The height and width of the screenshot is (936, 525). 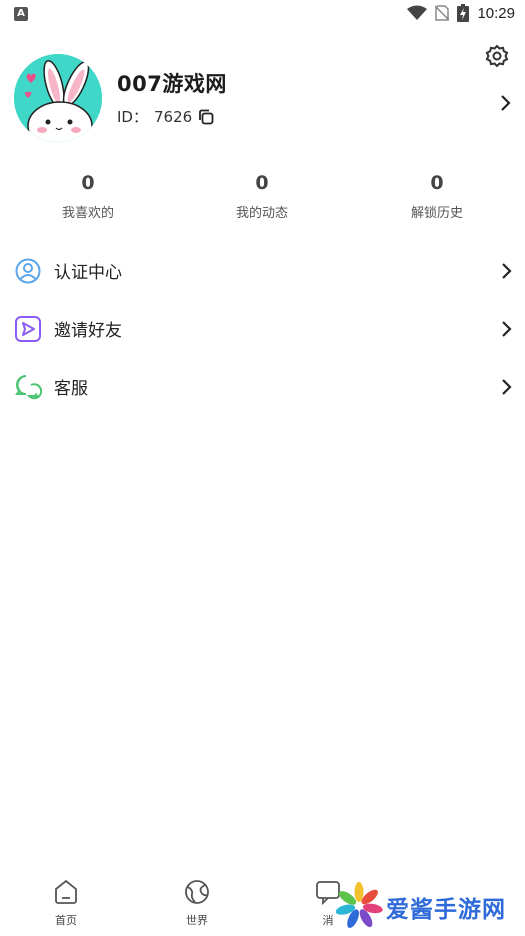 What do you see at coordinates (87, 213) in the screenshot?
I see `stat-label: 我喜欢的` at bounding box center [87, 213].